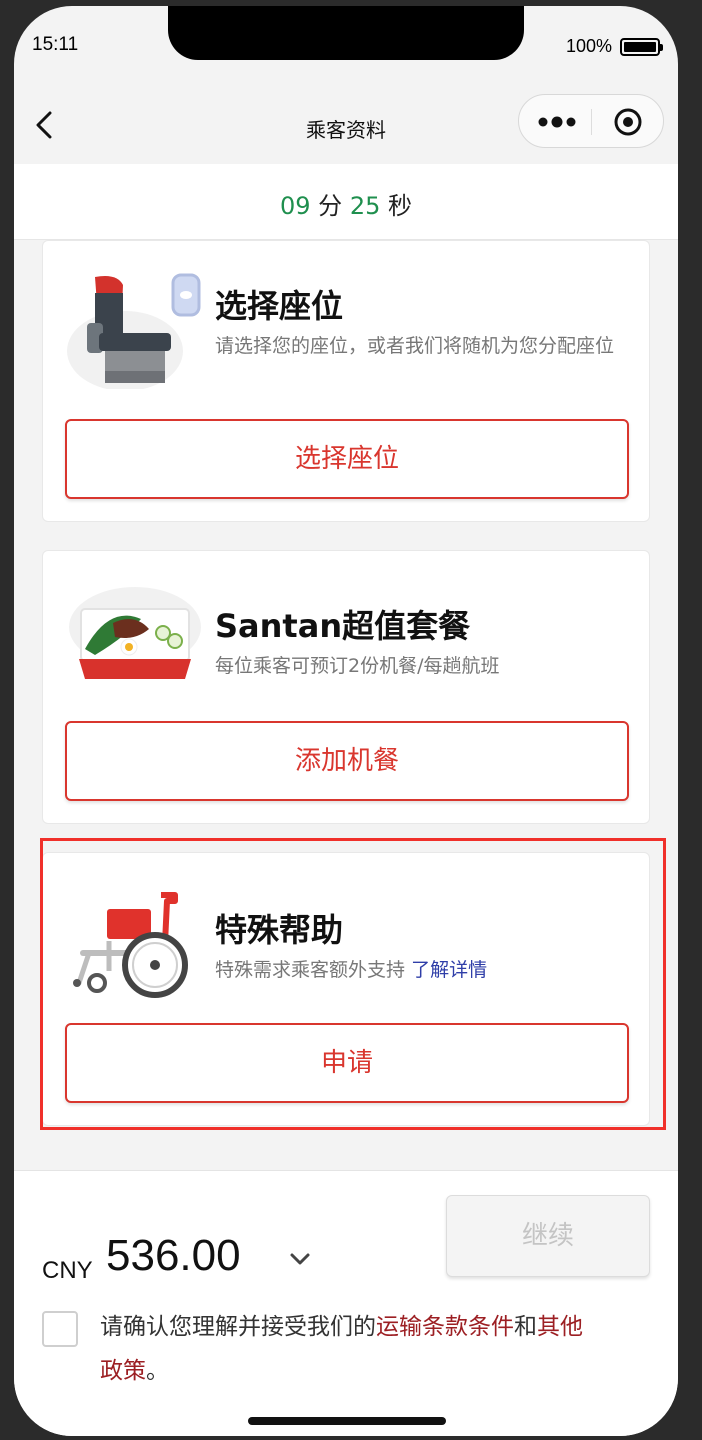 The height and width of the screenshot is (1440, 702). Describe the element at coordinates (134, 331) in the screenshot. I see `seat-icon` at that location.